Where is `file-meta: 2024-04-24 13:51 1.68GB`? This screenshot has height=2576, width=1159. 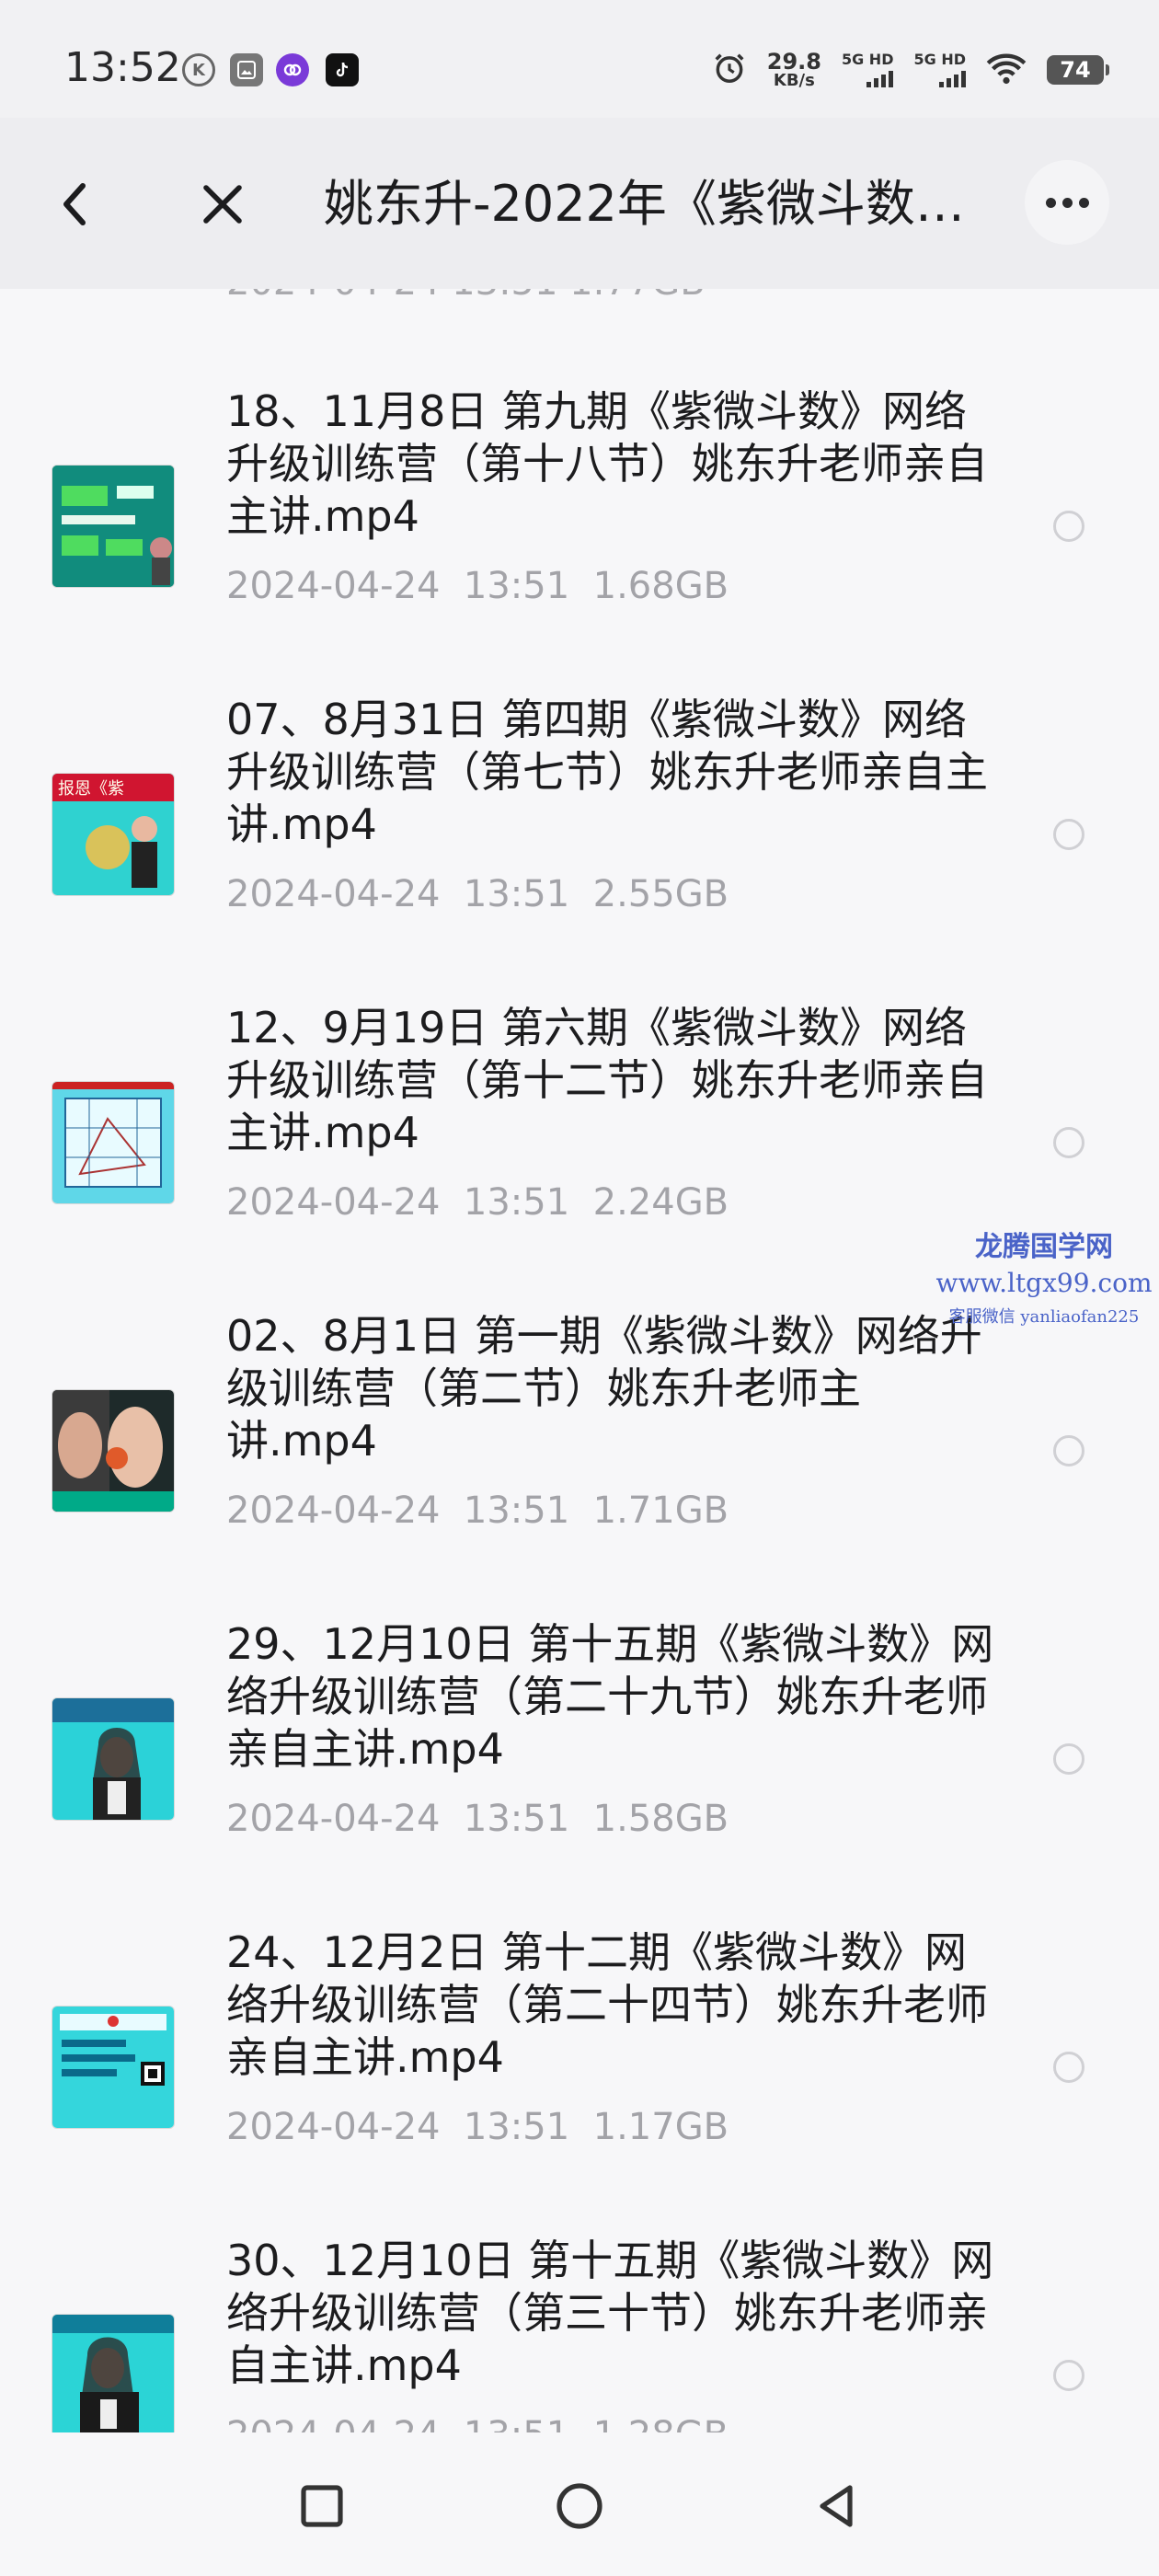 file-meta: 2024-04-24 13:51 1.68GB is located at coordinates (477, 586).